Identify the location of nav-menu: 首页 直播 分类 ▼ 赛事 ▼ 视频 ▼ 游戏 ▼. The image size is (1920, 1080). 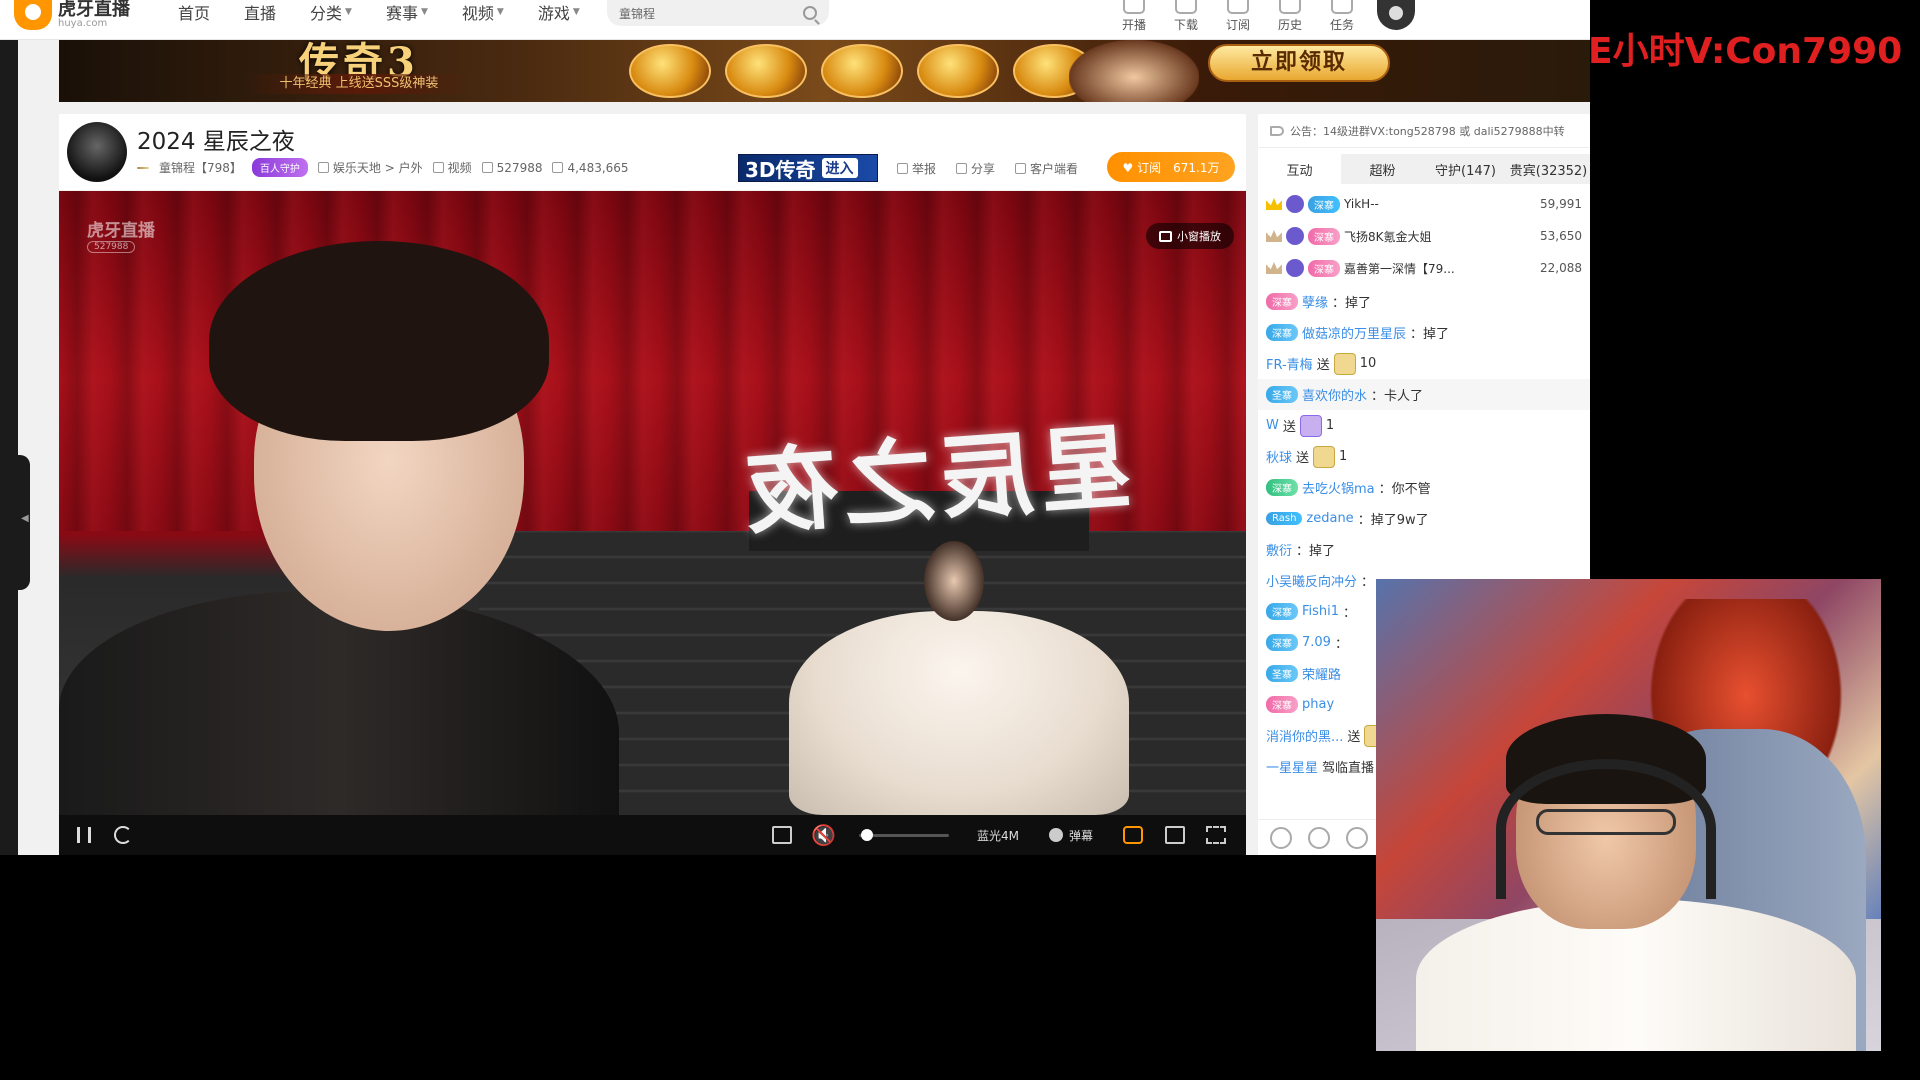
(379, 12).